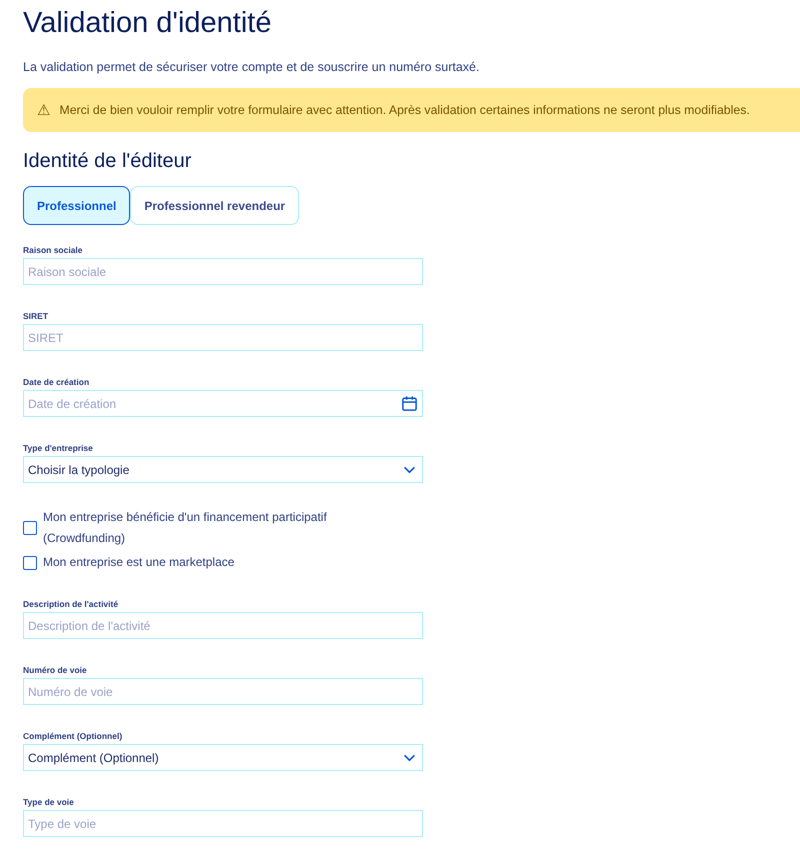  Describe the element at coordinates (49, 802) in the screenshot. I see `field-label: Type de voie` at that location.